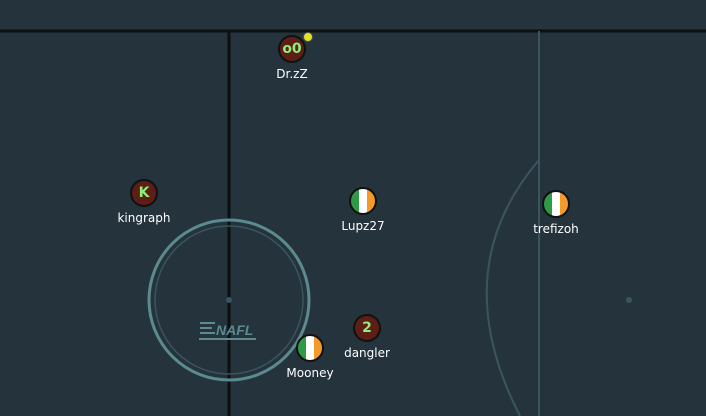 The width and height of the screenshot is (706, 416). Describe the element at coordinates (367, 328) in the screenshot. I see `player-avatar-text: 2` at that location.